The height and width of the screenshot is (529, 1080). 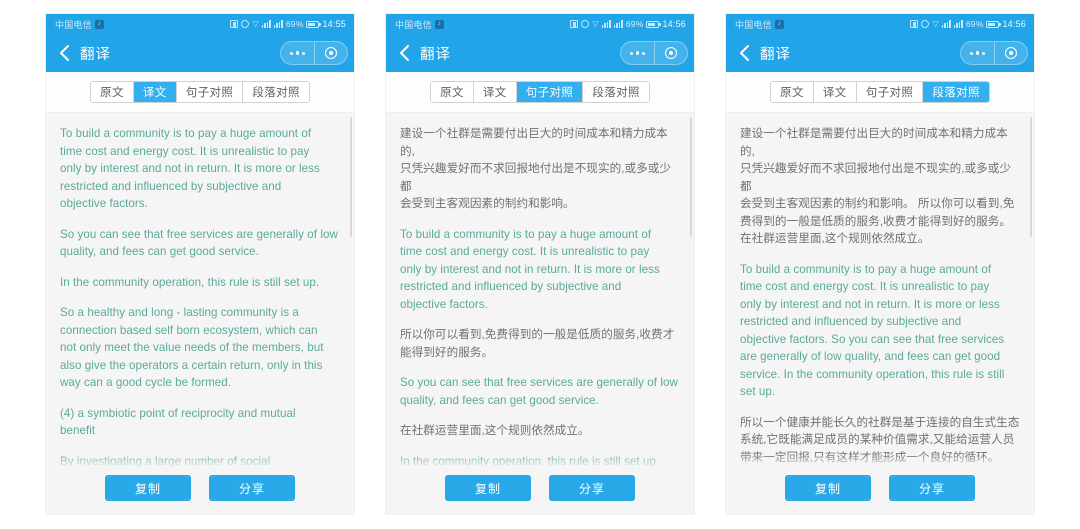 I want to click on status-bar-left: 中国电信 ♪, so click(x=419, y=24).